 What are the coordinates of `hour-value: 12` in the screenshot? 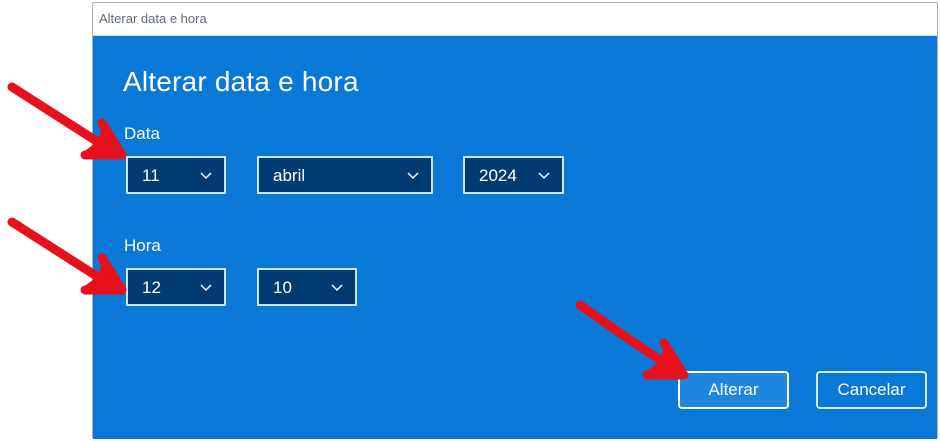 It's located at (151, 287).